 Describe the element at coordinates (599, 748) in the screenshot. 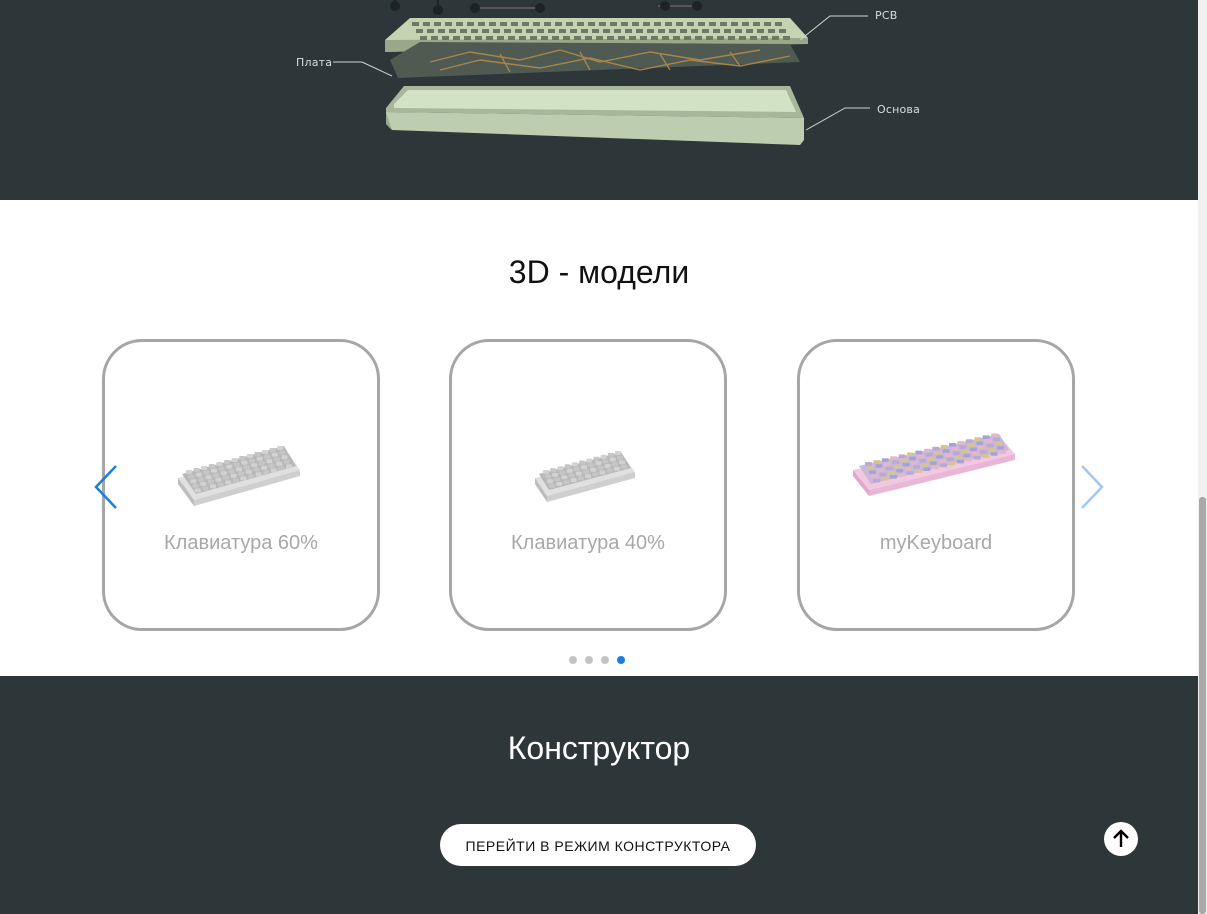

I see `constructor-title: Конструктор` at that location.